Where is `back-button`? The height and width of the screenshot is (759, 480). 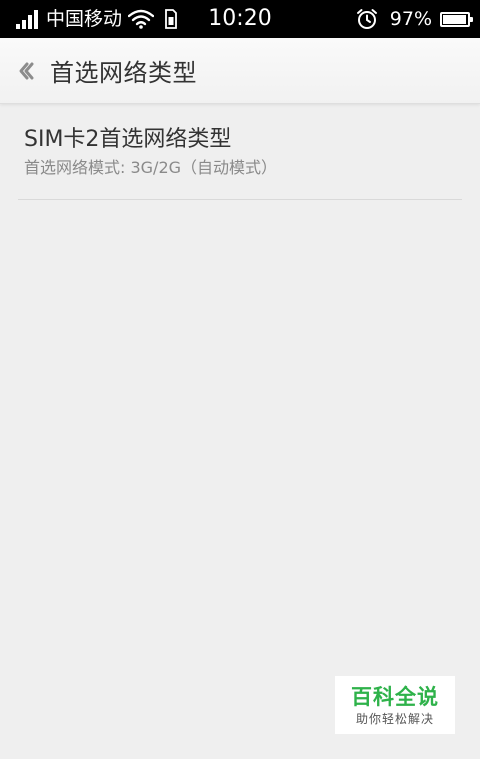 back-button is located at coordinates (26, 71).